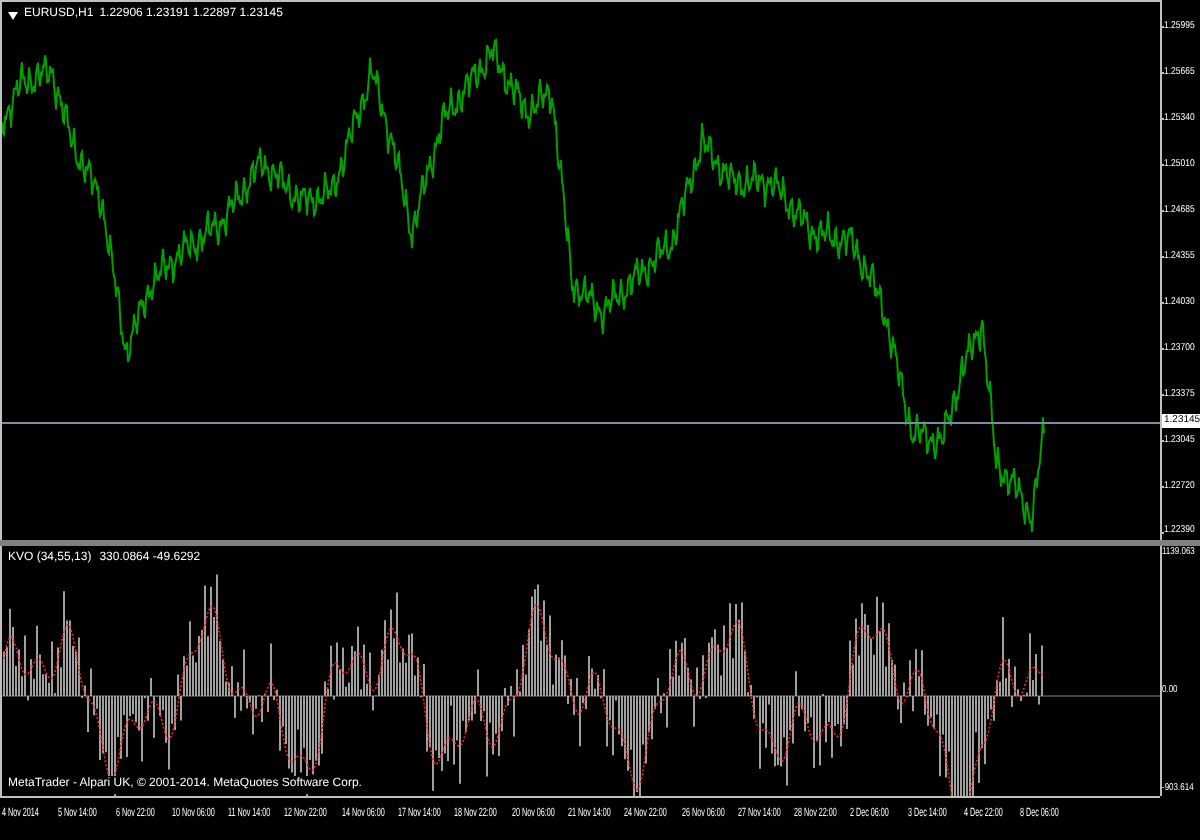 The width and height of the screenshot is (1200, 840). I want to click on triangle-icon, so click(13, 15).